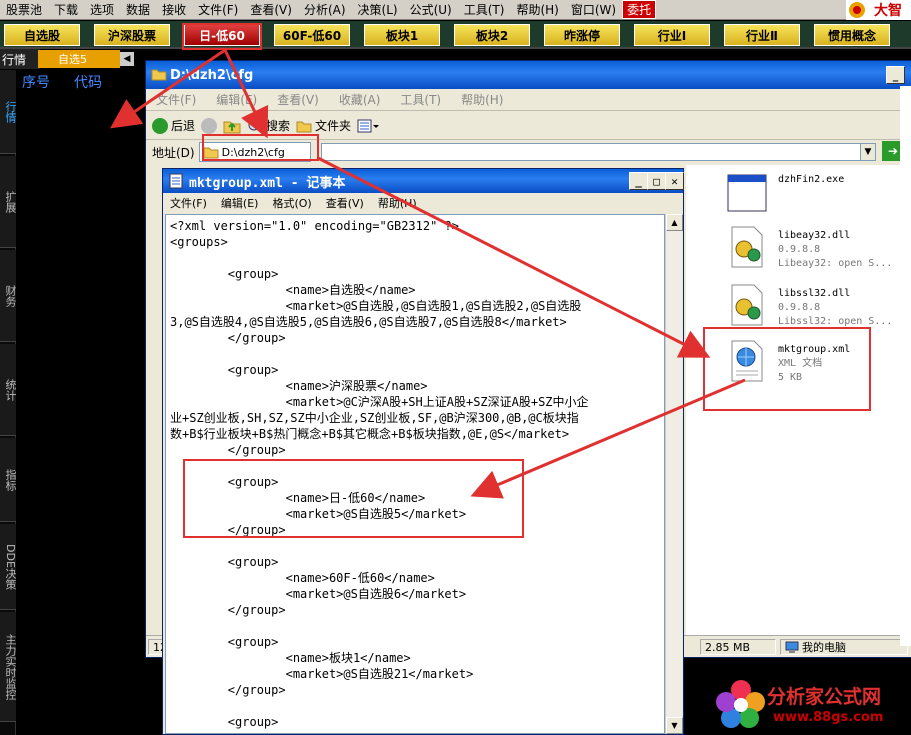 This screenshot has width=911, height=735. What do you see at coordinates (828, 717) in the screenshot?
I see `logo-url: www.88gs.com` at bounding box center [828, 717].